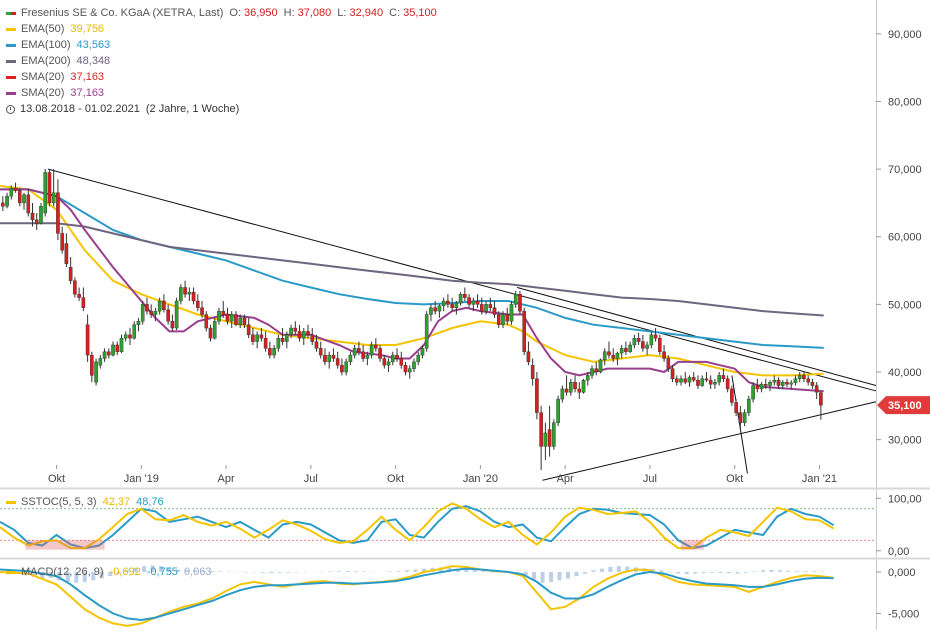 Image resolution: width=930 pixels, height=633 pixels. What do you see at coordinates (85, 502) in the screenshot?
I see `stochastic-legend: SSTOC(5, 5, 3) 42,37 48,76` at bounding box center [85, 502].